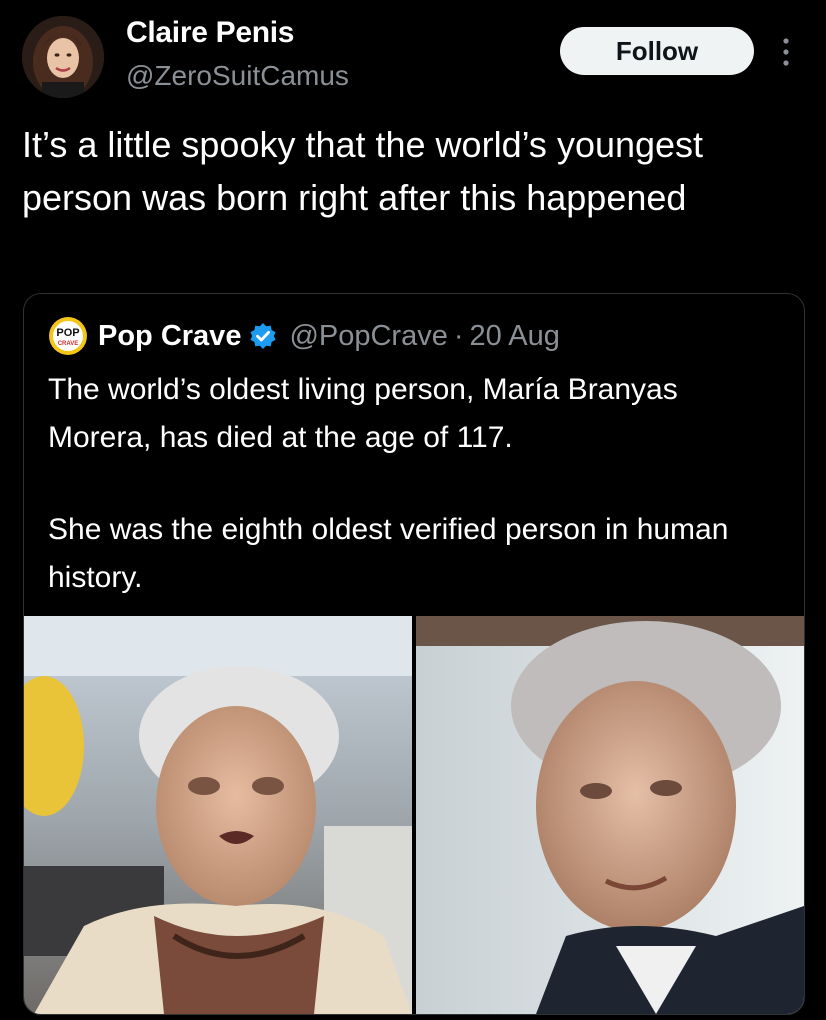 The height and width of the screenshot is (1020, 826). What do you see at coordinates (63, 57) in the screenshot?
I see `author-avatar` at bounding box center [63, 57].